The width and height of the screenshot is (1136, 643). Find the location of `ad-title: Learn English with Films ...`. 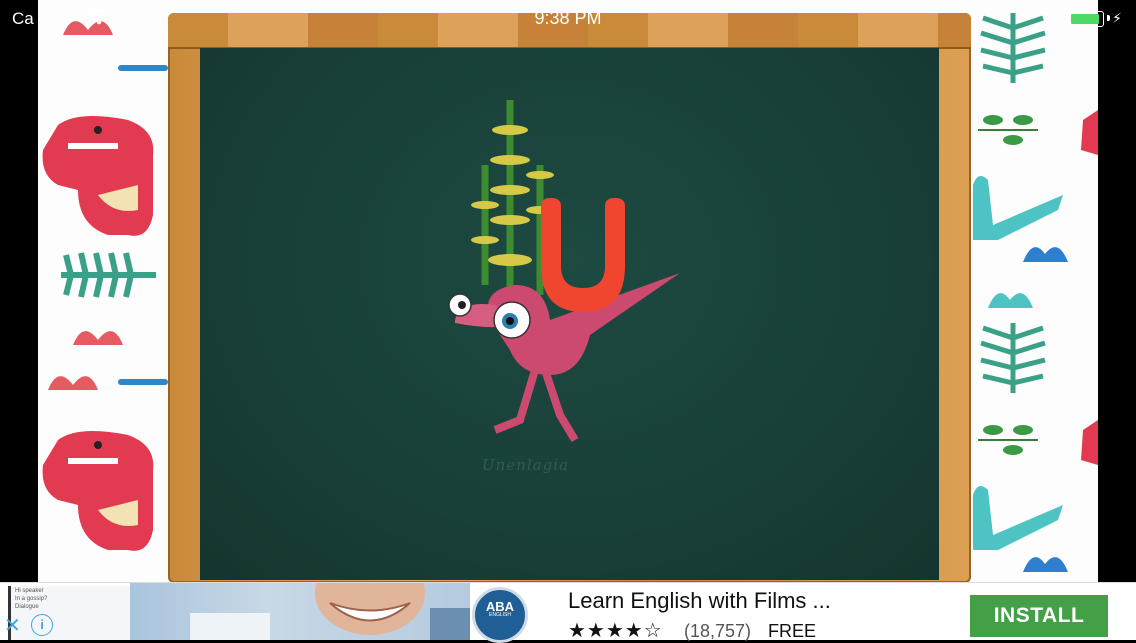

ad-title: Learn English with Films ... is located at coordinates (699, 601).